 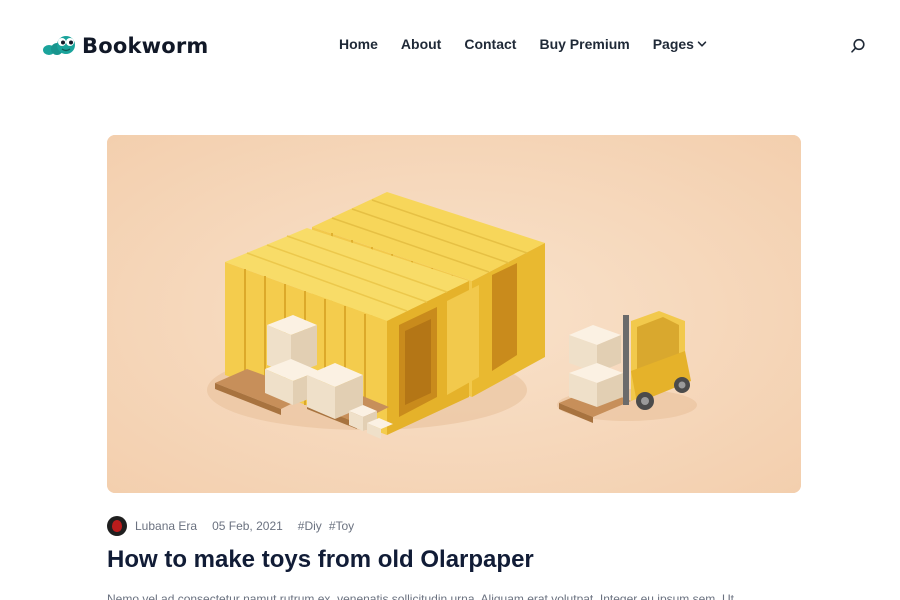 I want to click on nav-item-pages-label: Pages, so click(x=673, y=44).